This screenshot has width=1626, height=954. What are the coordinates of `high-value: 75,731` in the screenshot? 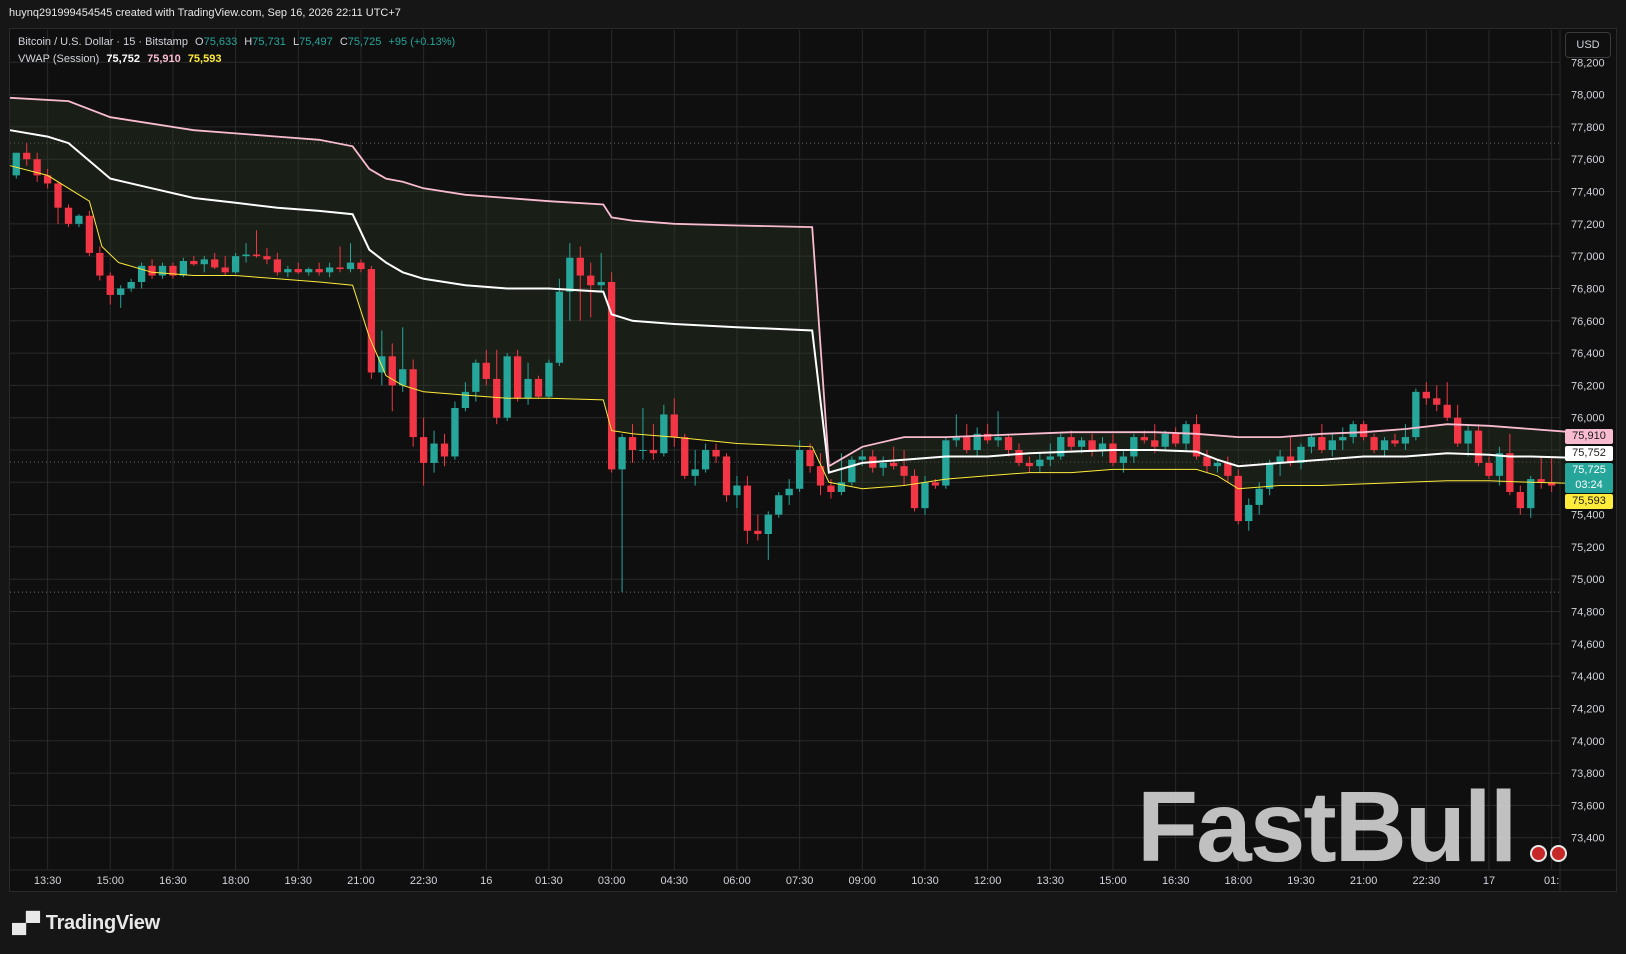 It's located at (269, 42).